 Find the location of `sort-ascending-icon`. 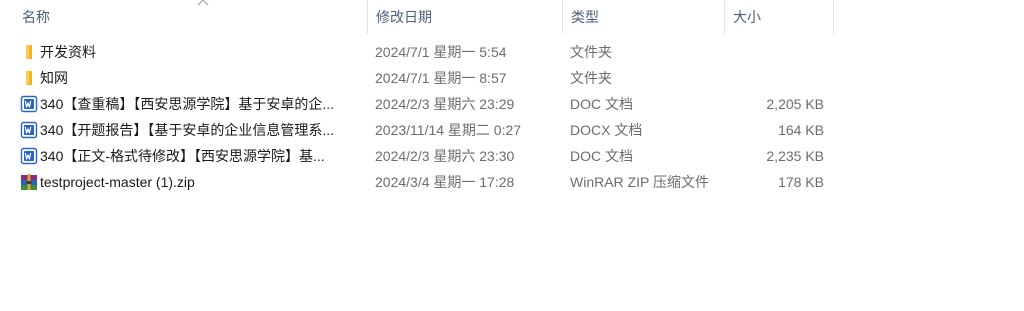

sort-ascending-icon is located at coordinates (203, 3).